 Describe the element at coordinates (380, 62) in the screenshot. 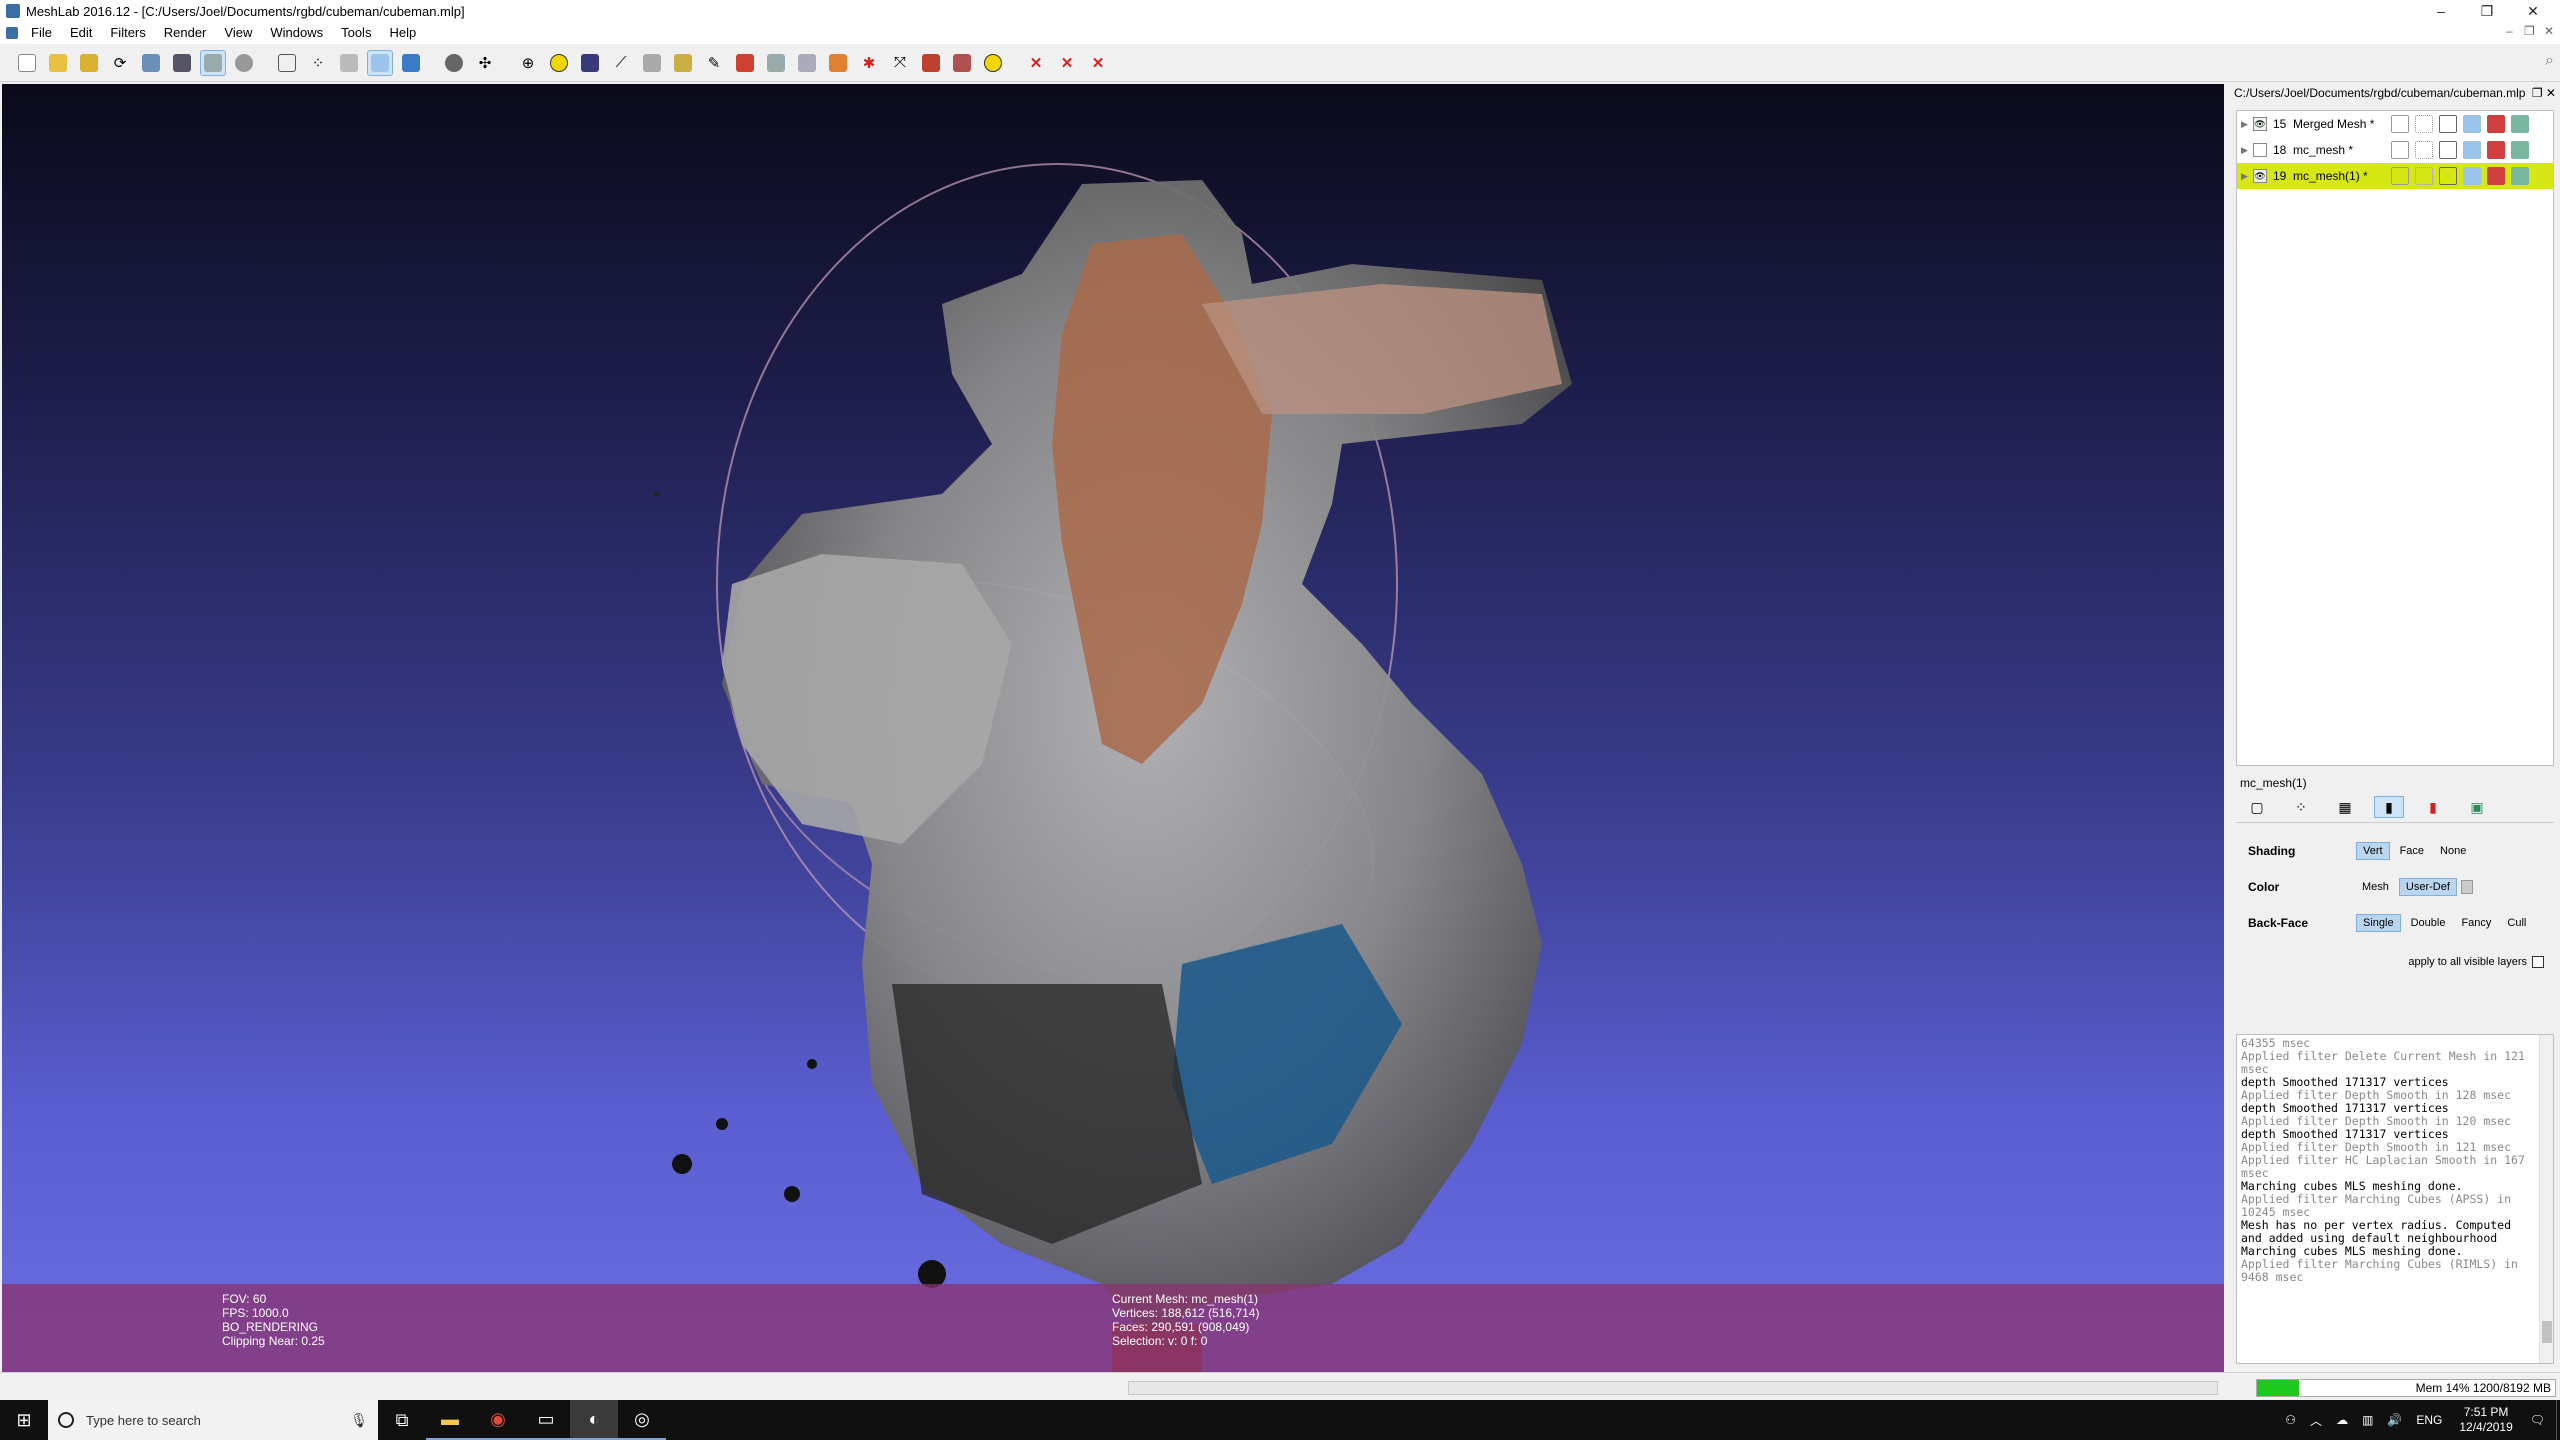

I see `light-icon` at that location.